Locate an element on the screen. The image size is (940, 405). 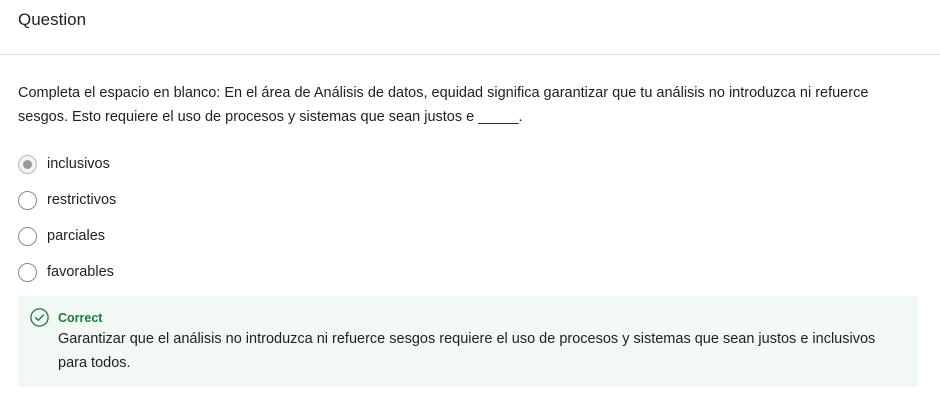
option-label: inclusivos is located at coordinates (78, 164).